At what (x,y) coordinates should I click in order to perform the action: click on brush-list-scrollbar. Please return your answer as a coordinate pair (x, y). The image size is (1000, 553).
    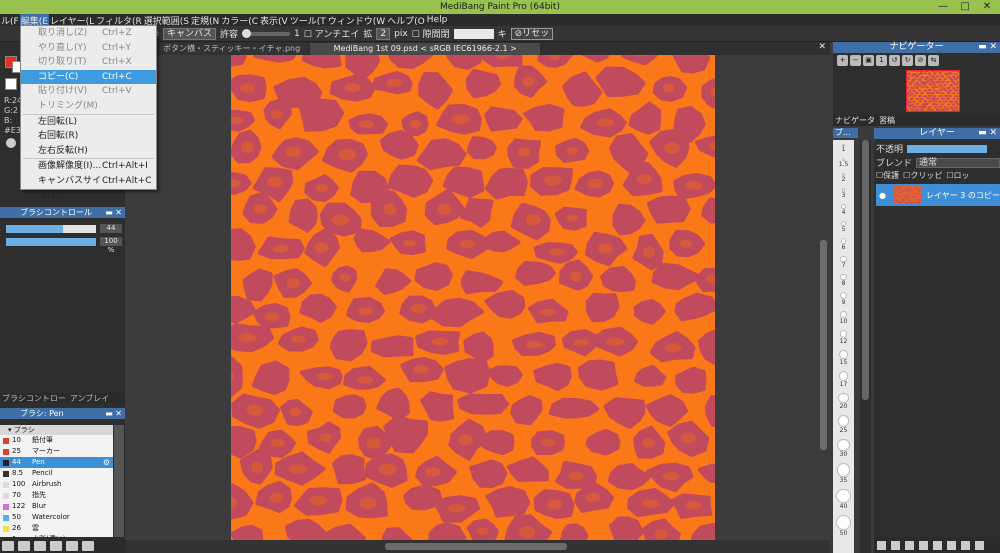
    Looking at the image, I should click on (119, 481).